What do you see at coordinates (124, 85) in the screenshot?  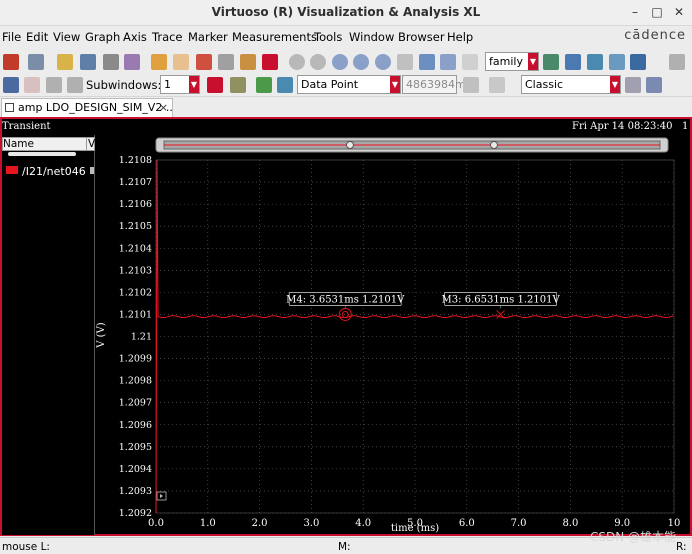 I see `subwindows-label: Subwindows:` at bounding box center [124, 85].